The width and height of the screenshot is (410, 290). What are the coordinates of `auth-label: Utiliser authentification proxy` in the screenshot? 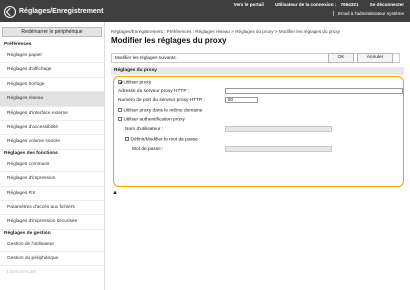 It's located at (154, 120).